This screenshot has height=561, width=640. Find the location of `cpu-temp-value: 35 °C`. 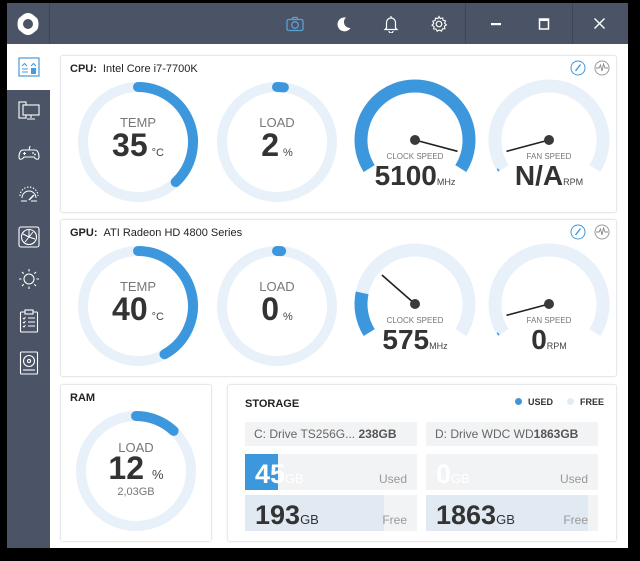

cpu-temp-value: 35 °C is located at coordinates (138, 145).